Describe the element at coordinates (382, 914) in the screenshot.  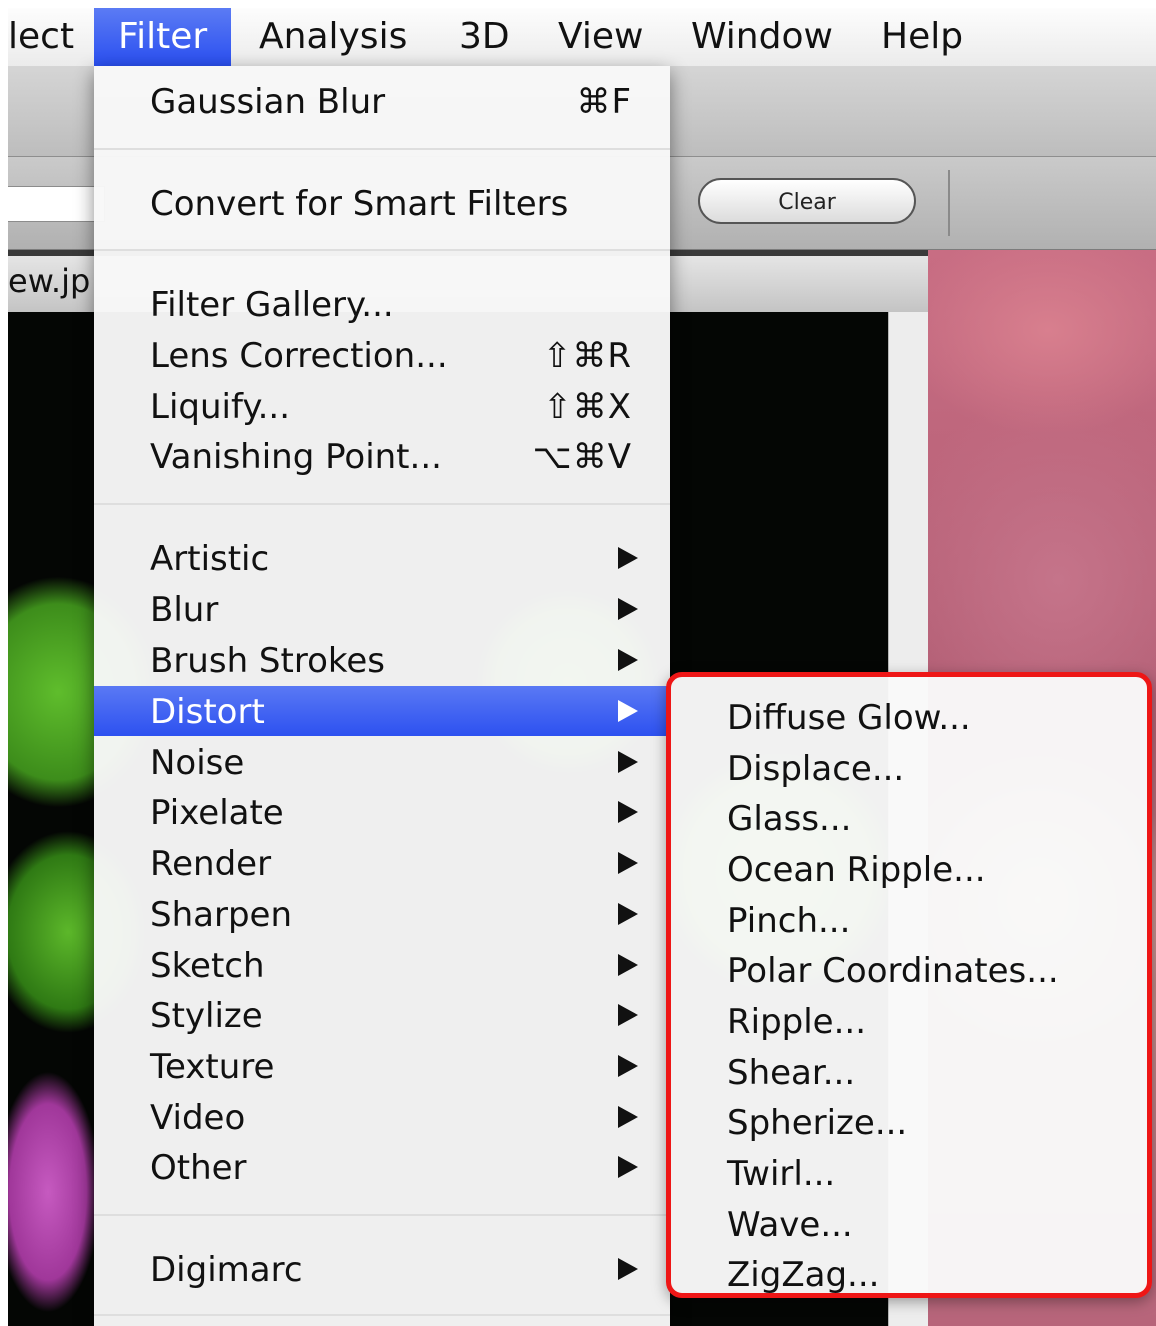
I see `menu-item-sharpen: Sharpen` at that location.